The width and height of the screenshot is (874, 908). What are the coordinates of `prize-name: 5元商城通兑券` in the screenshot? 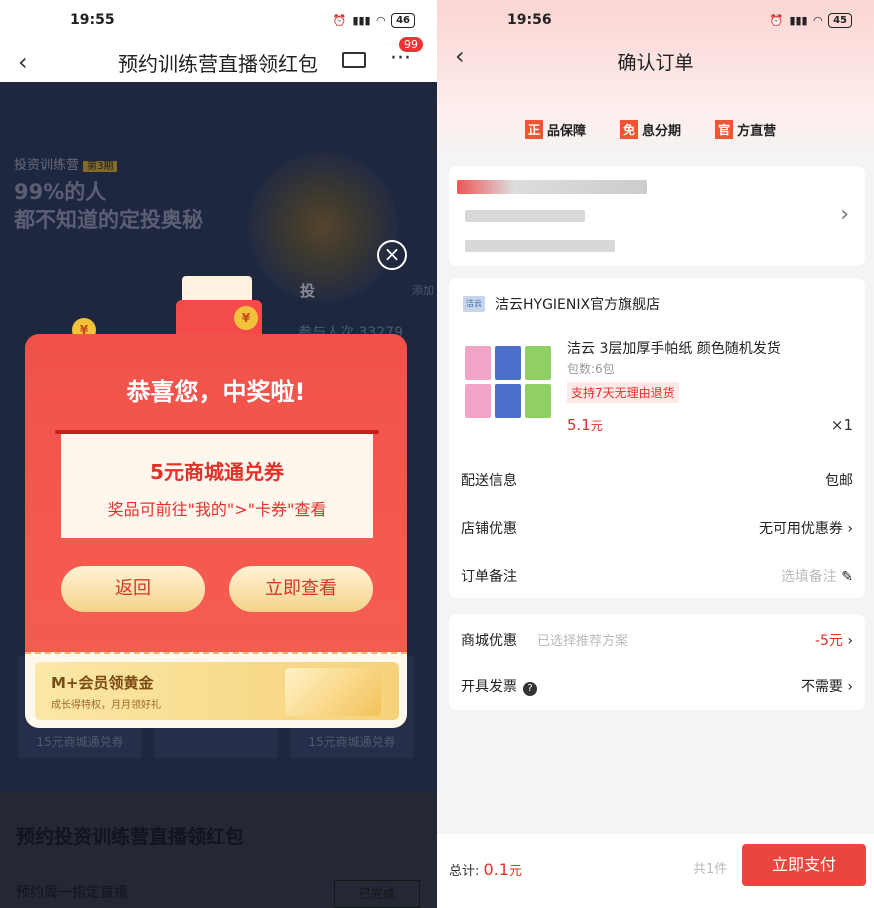 It's located at (217, 472).